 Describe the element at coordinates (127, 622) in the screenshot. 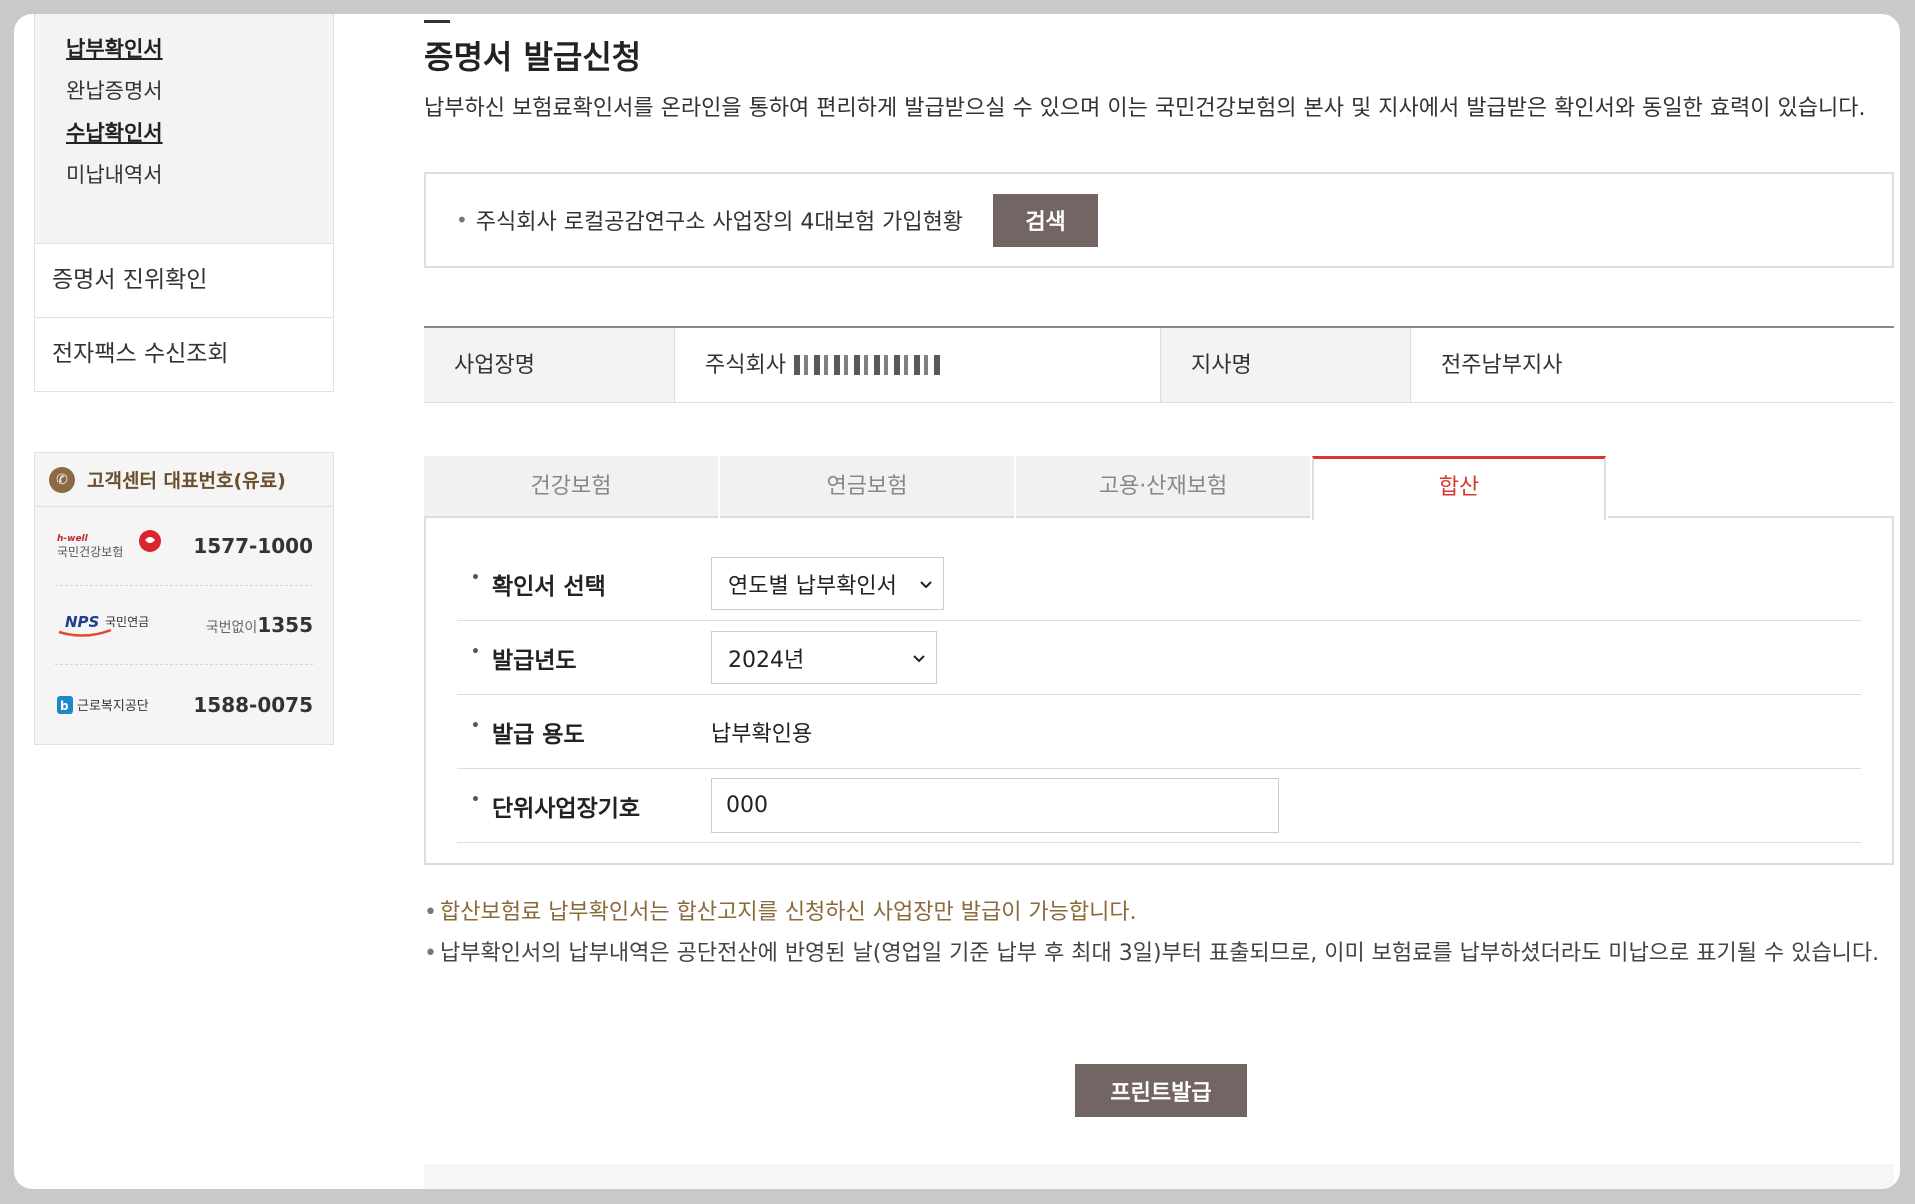

I see `svg-text: 국민연금` at that location.